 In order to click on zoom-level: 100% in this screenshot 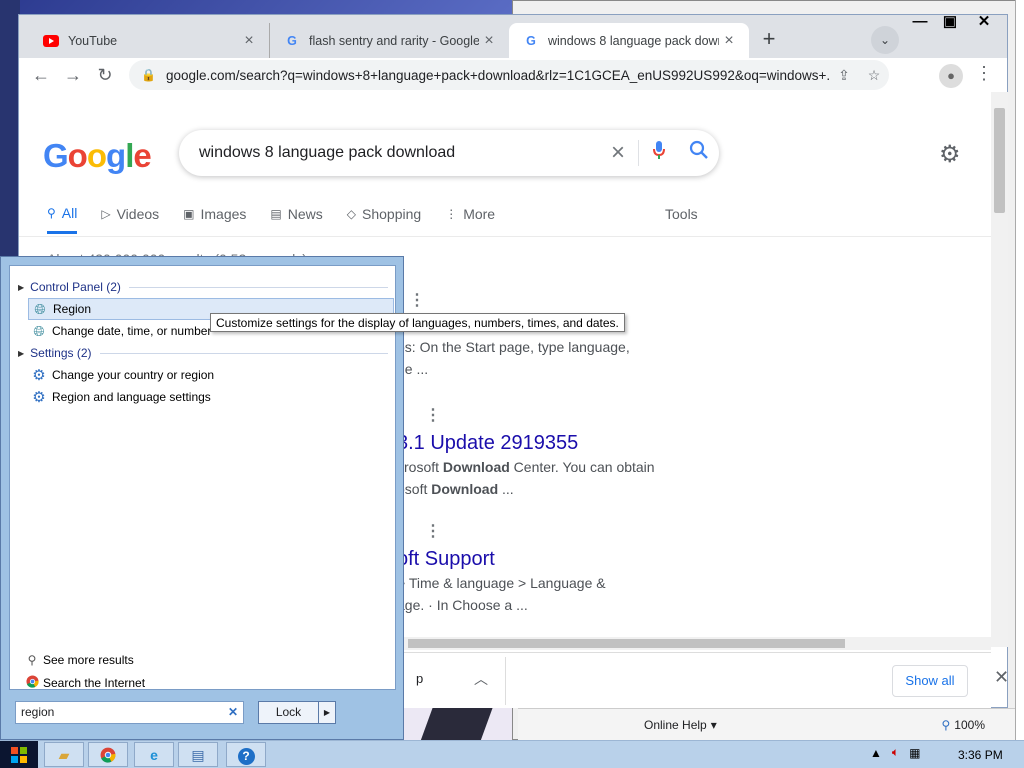, I will do `click(969, 725)`.